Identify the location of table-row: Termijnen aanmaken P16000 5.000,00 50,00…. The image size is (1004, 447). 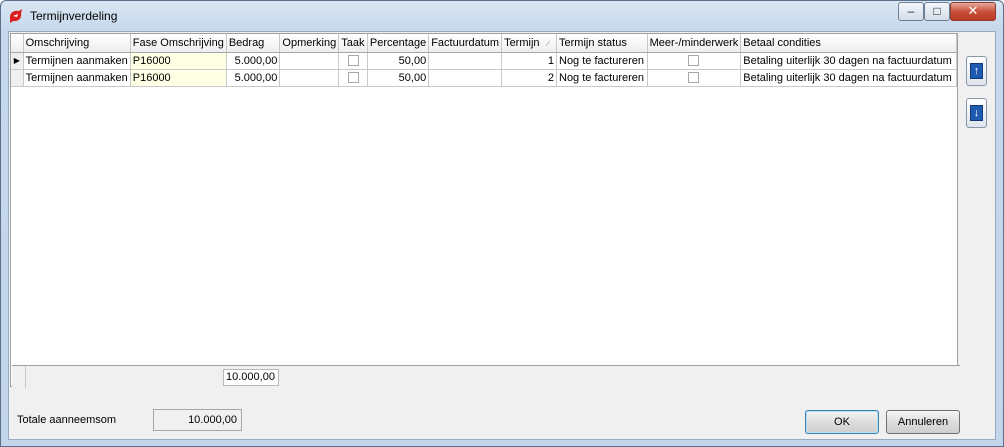
(484, 78).